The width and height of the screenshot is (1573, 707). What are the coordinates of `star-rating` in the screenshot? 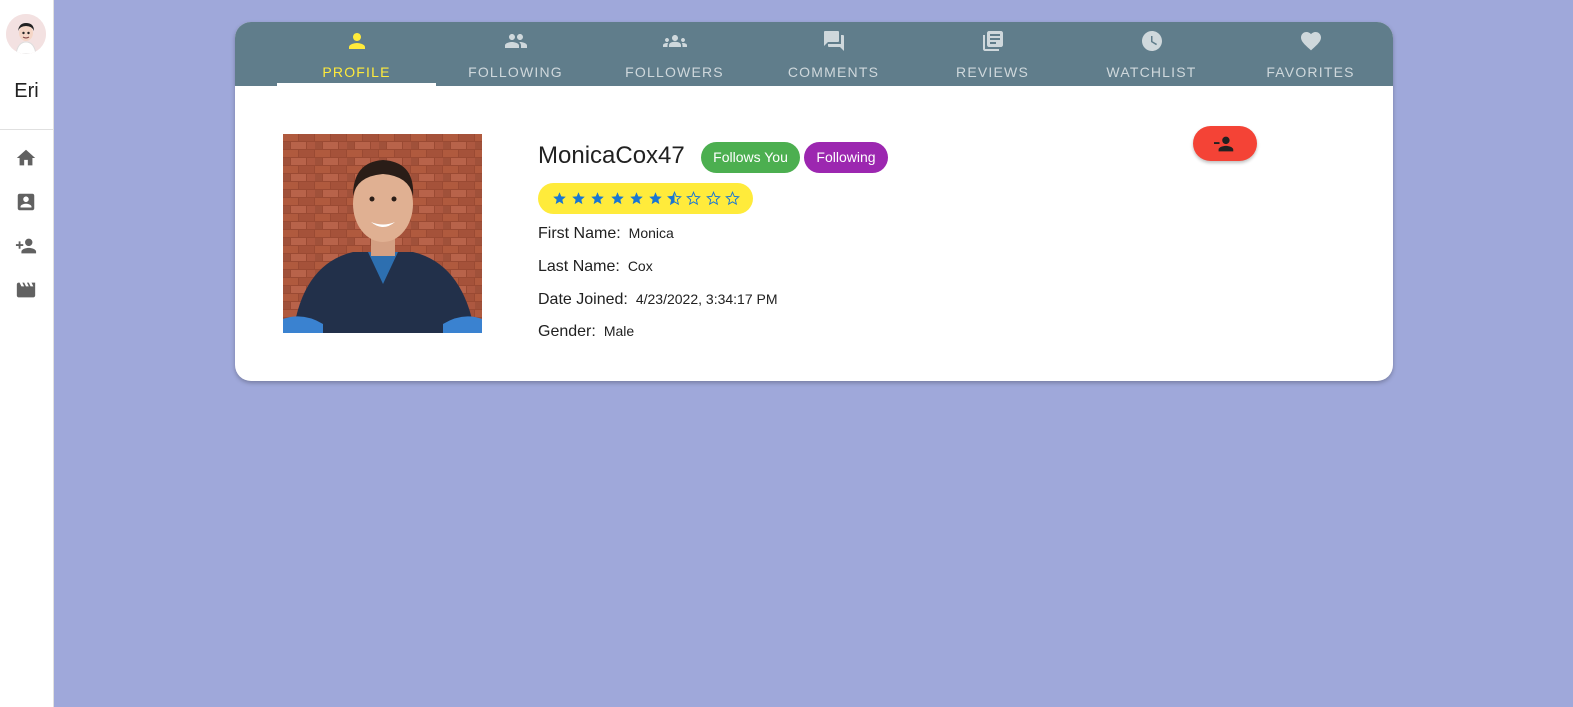 It's located at (645, 198).